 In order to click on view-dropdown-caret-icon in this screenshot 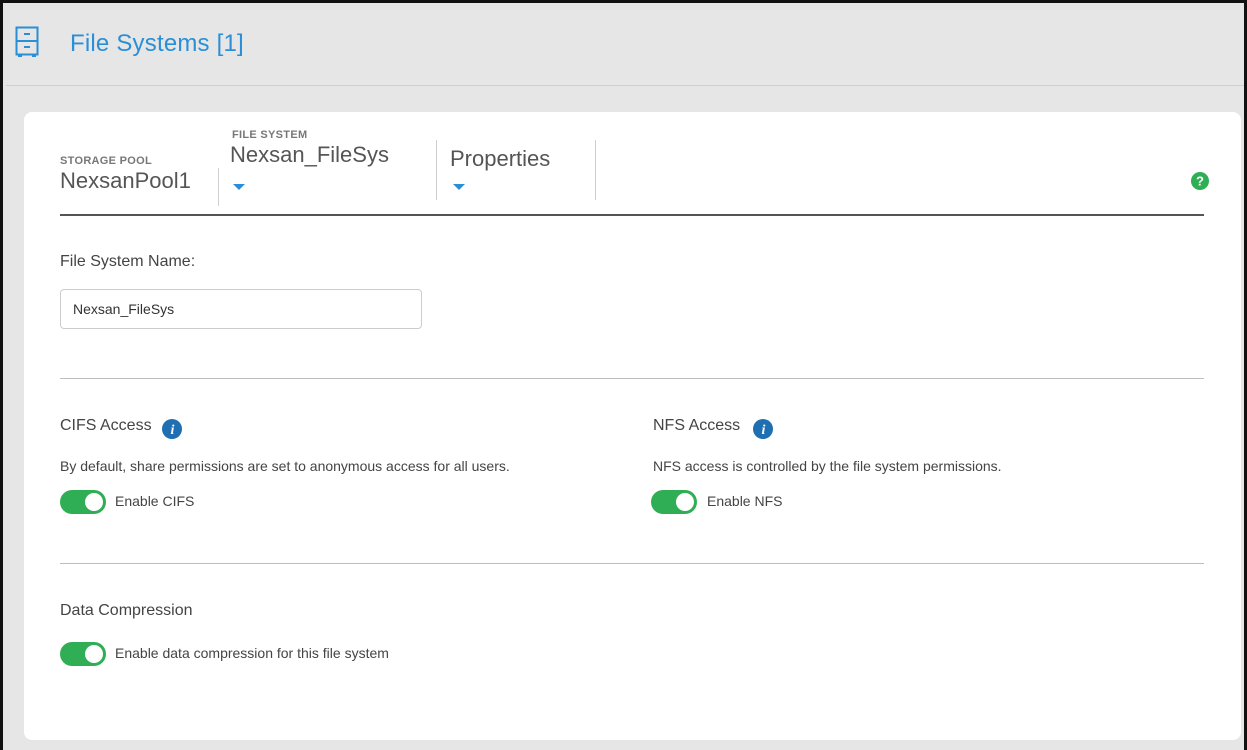, I will do `click(459, 187)`.